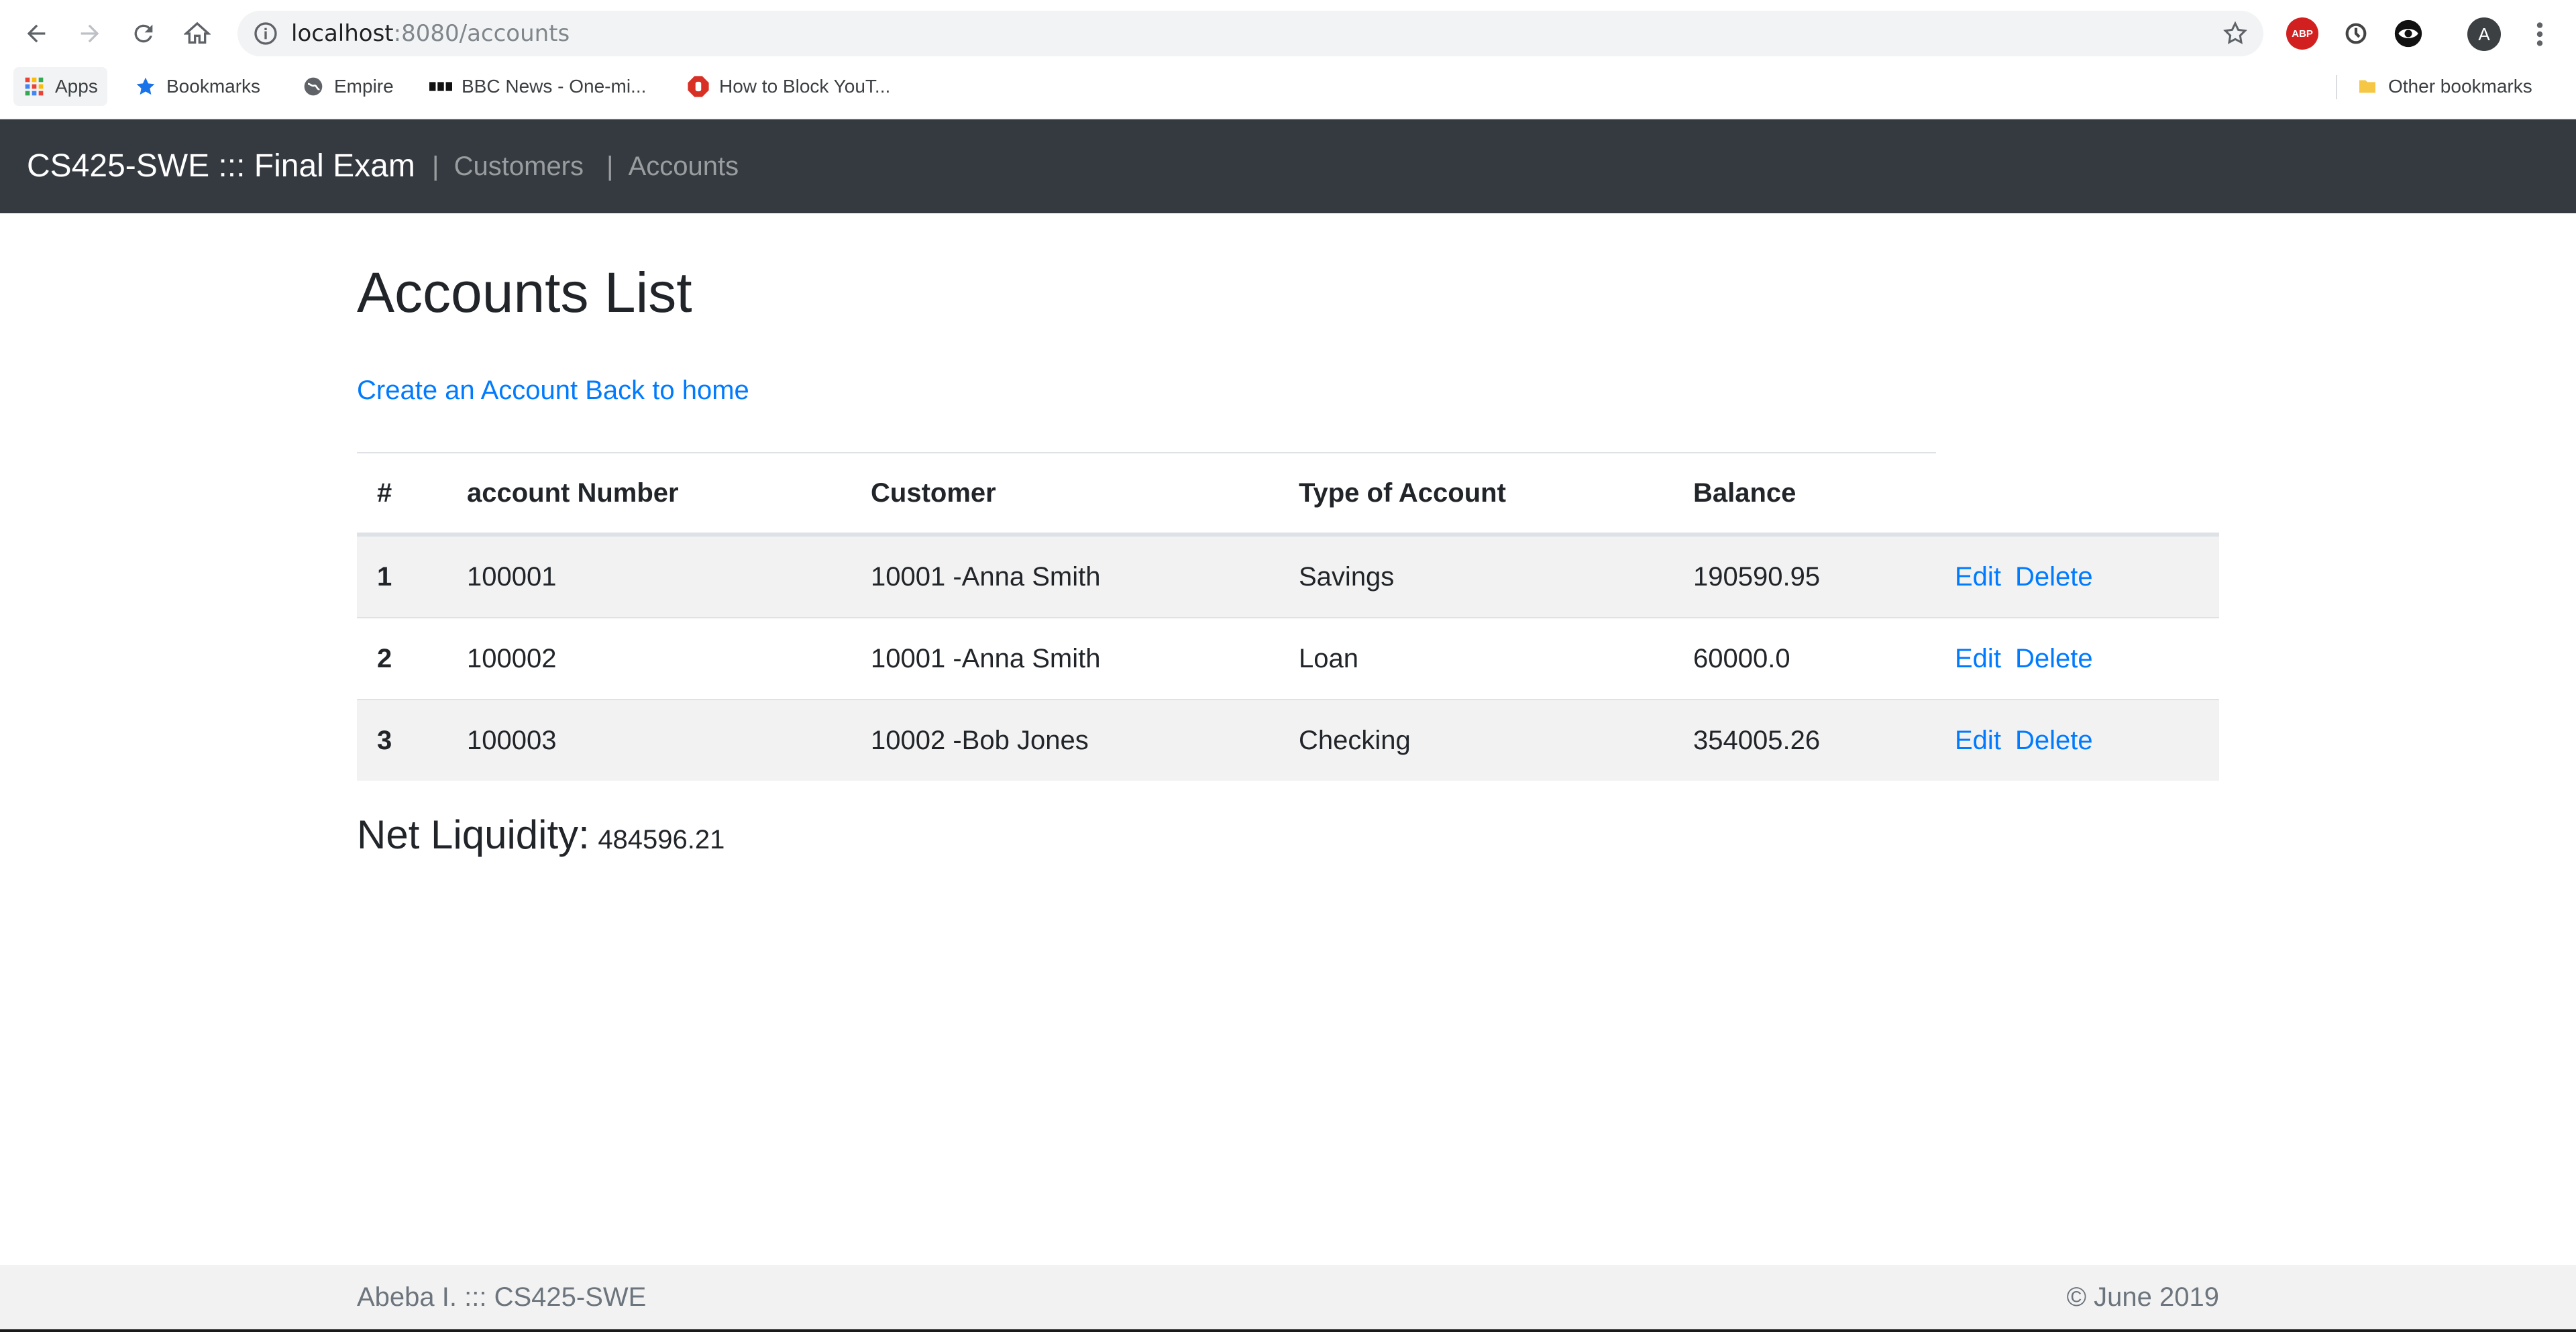 The height and width of the screenshot is (1332, 2576). What do you see at coordinates (76, 86) in the screenshot?
I see `bookmark-label: Apps` at bounding box center [76, 86].